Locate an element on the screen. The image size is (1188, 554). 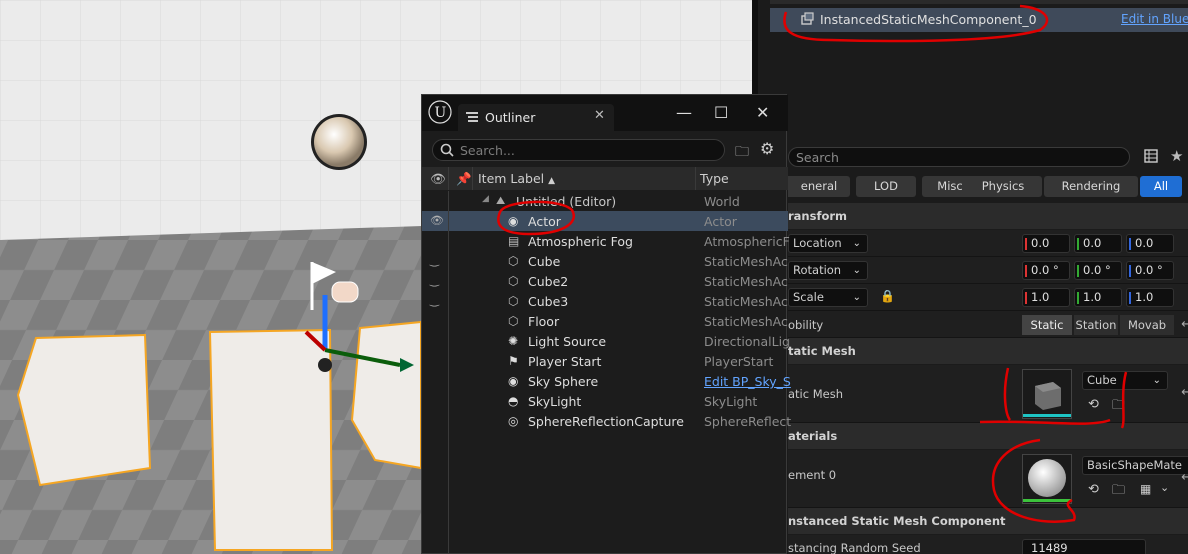
list-item-label: Atmospheric Fog is located at coordinates (580, 241).